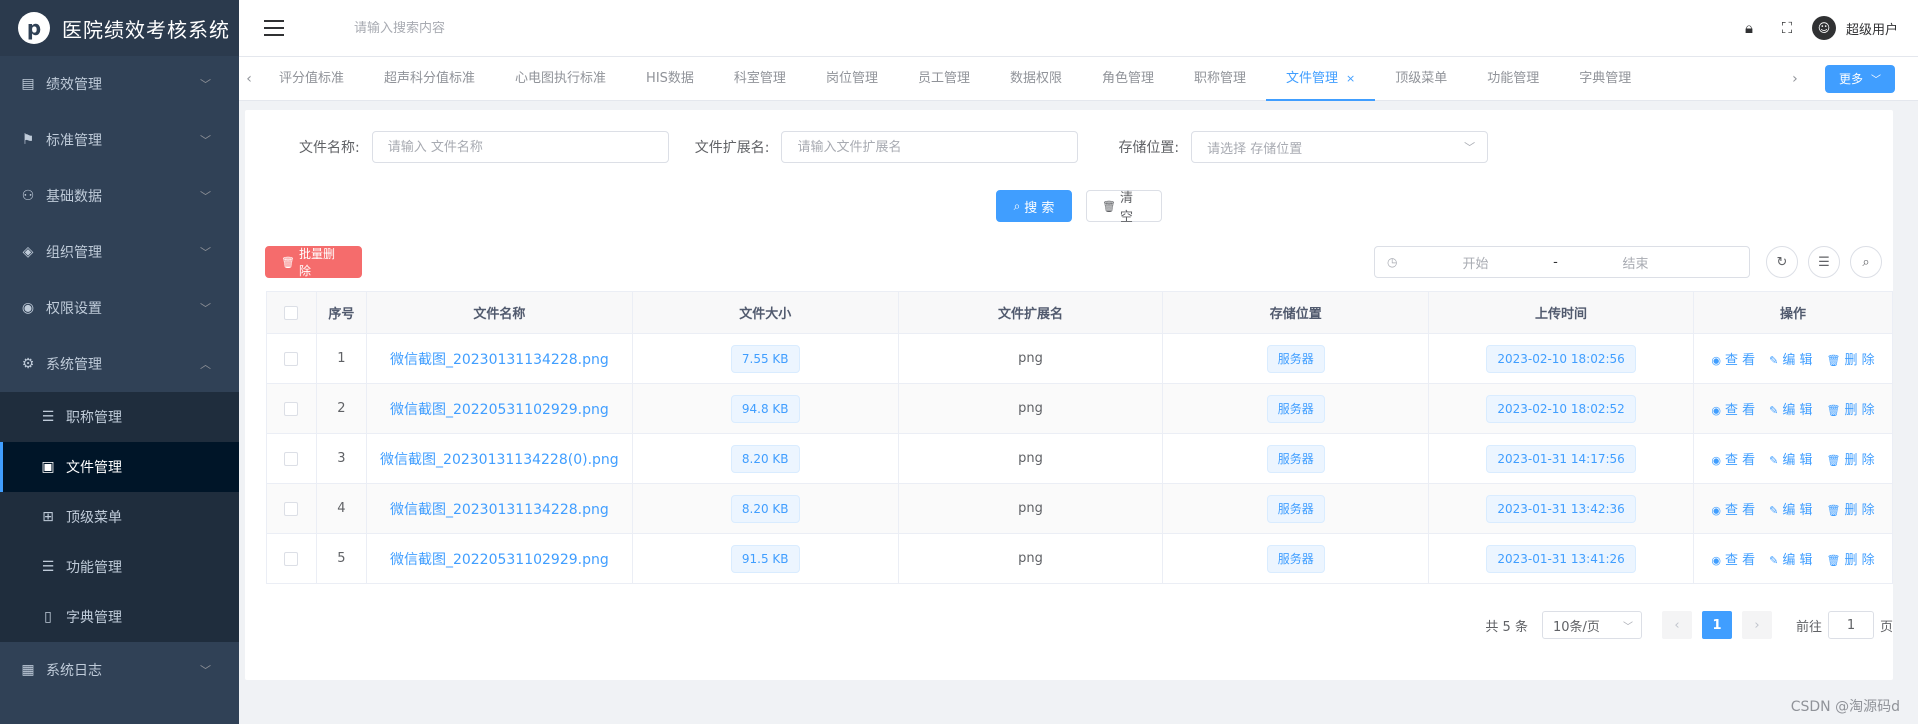  What do you see at coordinates (499, 460) in the screenshot?
I see `file-name-link: 微信截图_20230131134228(0).png` at bounding box center [499, 460].